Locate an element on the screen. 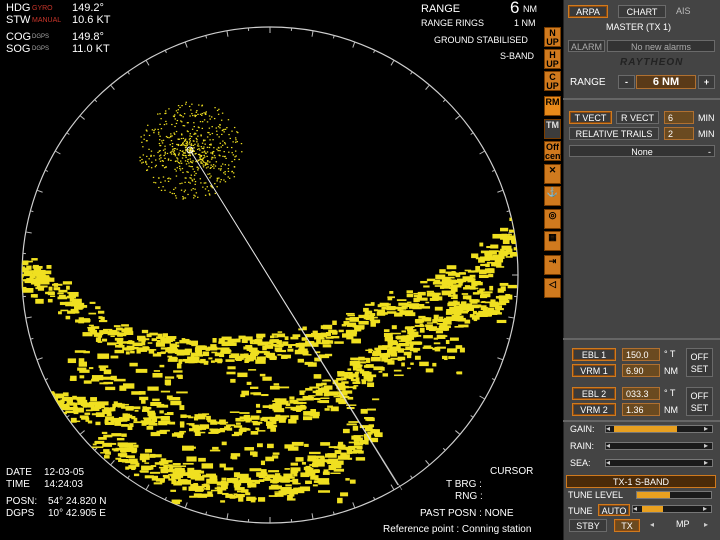 The image size is (720, 540). range-rings-value: 1 NM is located at coordinates (525, 23).